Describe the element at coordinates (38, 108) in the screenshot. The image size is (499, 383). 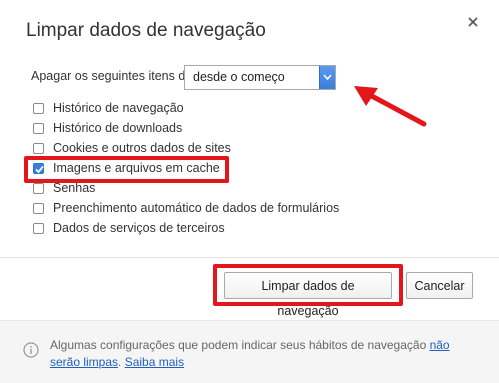
I see `checkbox-browsing-history` at that location.